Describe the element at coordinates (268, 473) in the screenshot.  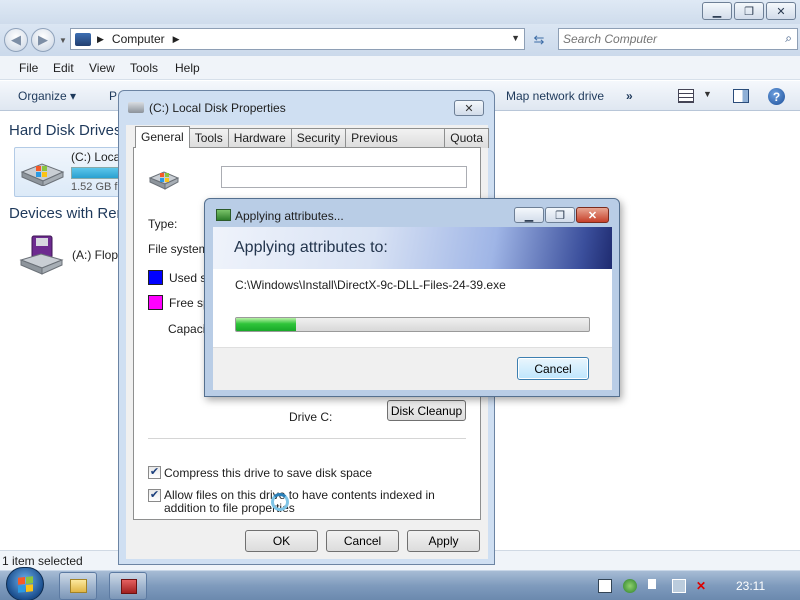
I see `compress-drive-label: Compress this drive to save disk space` at that location.